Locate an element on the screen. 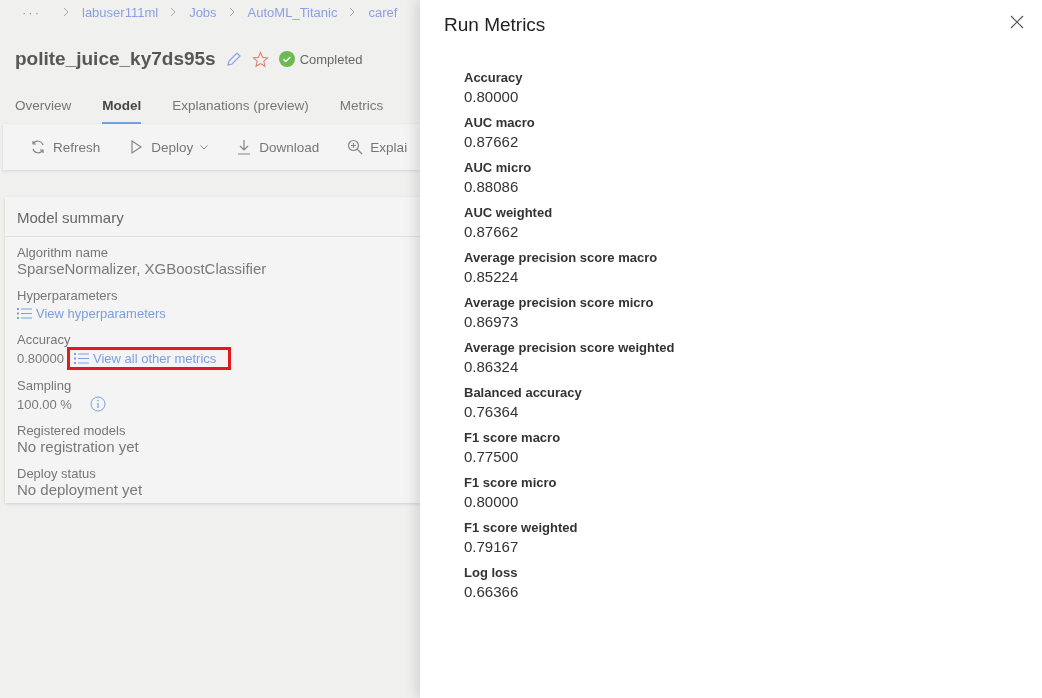  panel-title: Run Metrics is located at coordinates (495, 25).